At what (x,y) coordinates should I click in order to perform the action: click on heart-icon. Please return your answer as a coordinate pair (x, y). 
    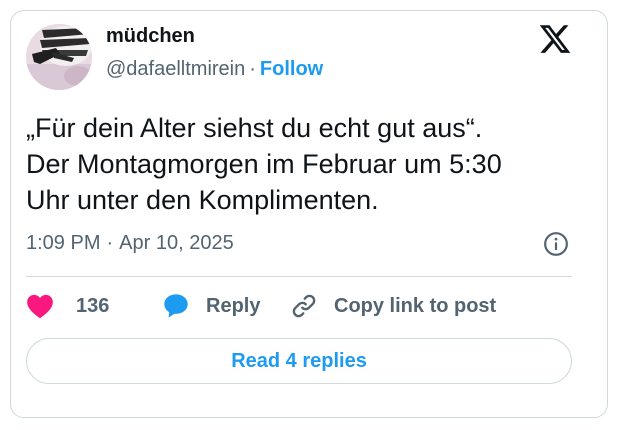
    Looking at the image, I should click on (40, 306).